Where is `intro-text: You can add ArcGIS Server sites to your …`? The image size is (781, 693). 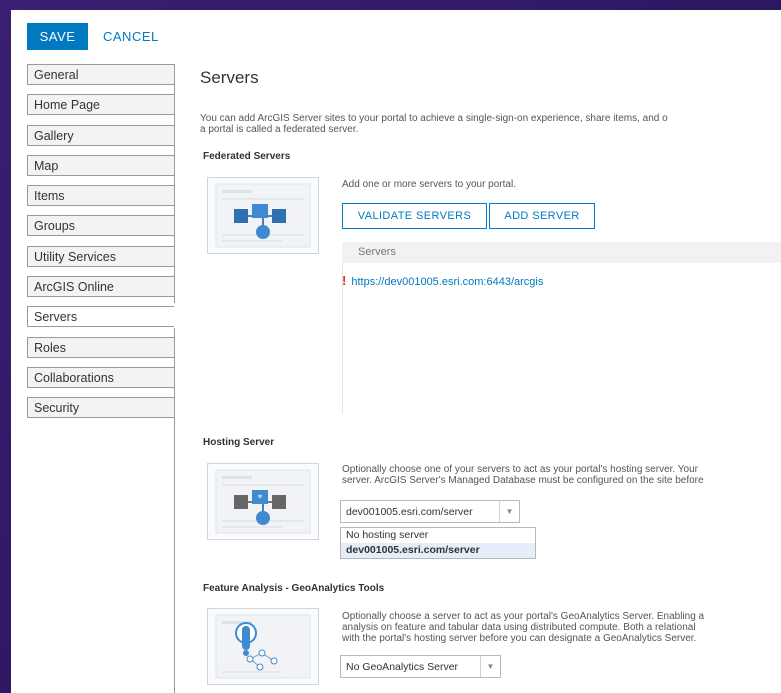
intro-text: You can add ArcGIS Server sites to your … is located at coordinates (434, 124).